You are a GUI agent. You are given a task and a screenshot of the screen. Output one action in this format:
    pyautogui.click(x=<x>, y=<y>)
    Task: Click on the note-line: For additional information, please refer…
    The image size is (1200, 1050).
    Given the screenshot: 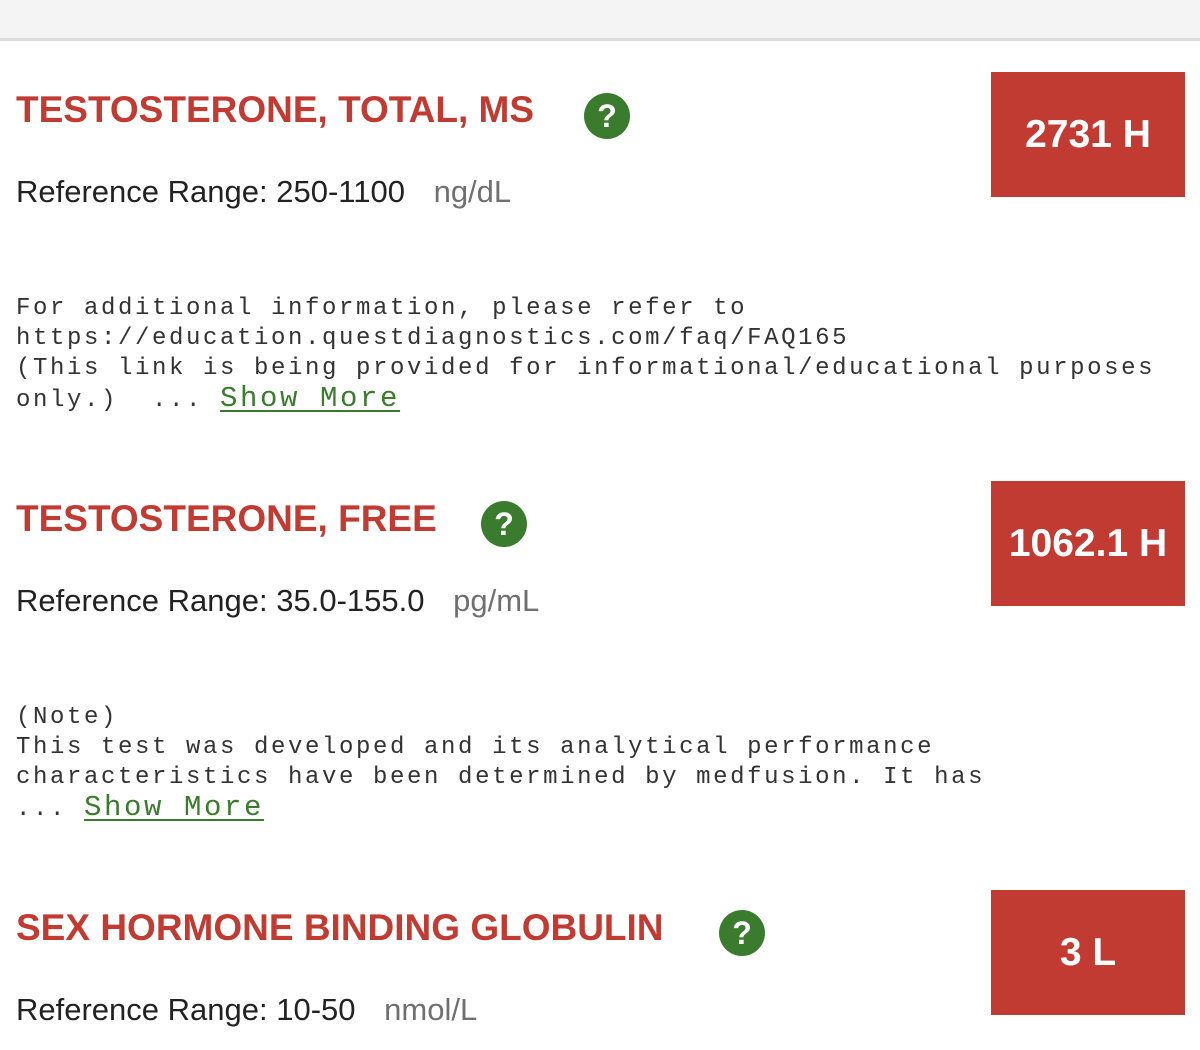 What is the action you would take?
    pyautogui.click(x=382, y=308)
    